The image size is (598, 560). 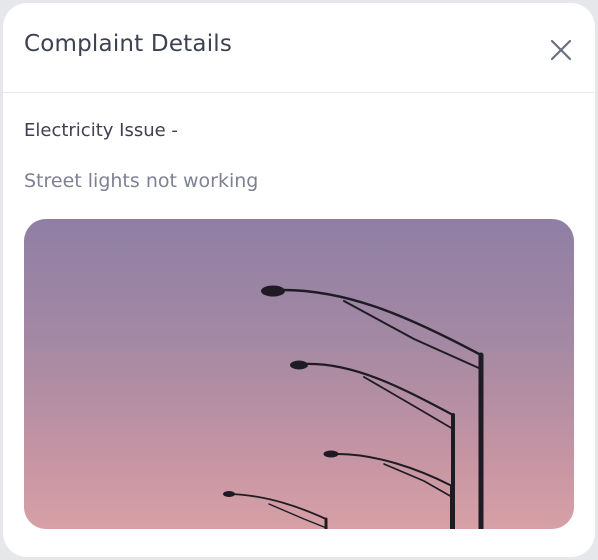 I want to click on complaint-category: Electricity Issue -, so click(x=101, y=130).